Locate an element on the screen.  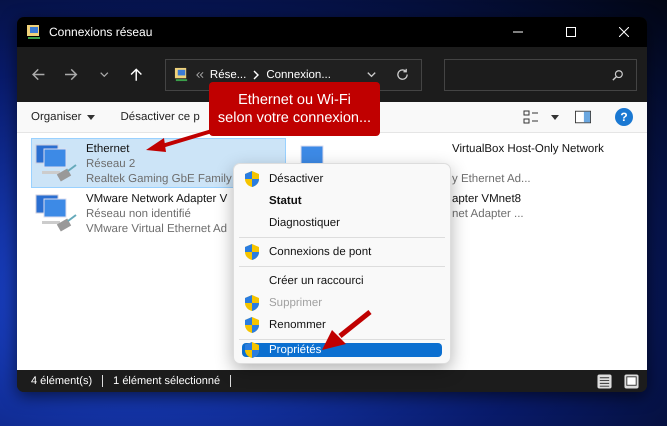
connection-name: VirtualBox Host-Only Network is located at coordinates (528, 149).